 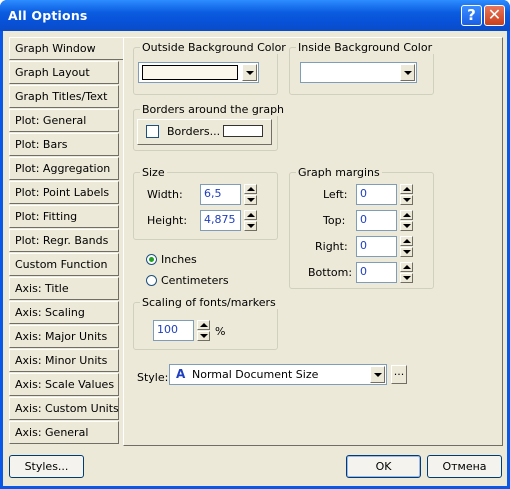 I want to click on nav-item: Graph Titles/Text, so click(x=64, y=96).